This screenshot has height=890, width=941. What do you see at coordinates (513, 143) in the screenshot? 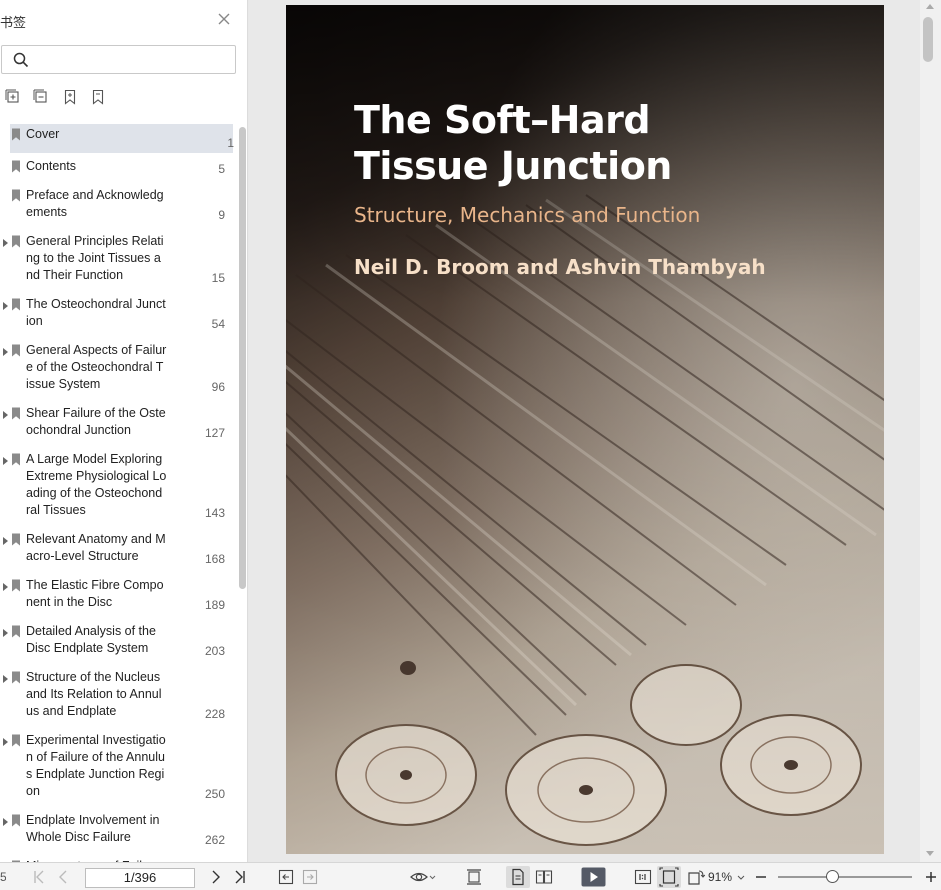
I see `cover-title: The Soft–Hard Tissue Junction` at bounding box center [513, 143].